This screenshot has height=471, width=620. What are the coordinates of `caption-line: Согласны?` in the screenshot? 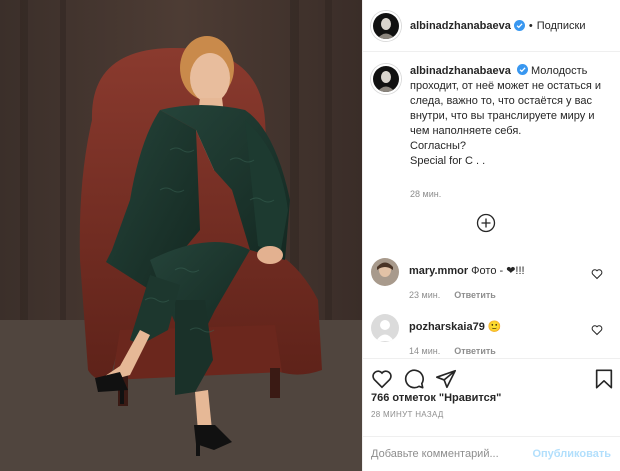 It's located at (438, 146).